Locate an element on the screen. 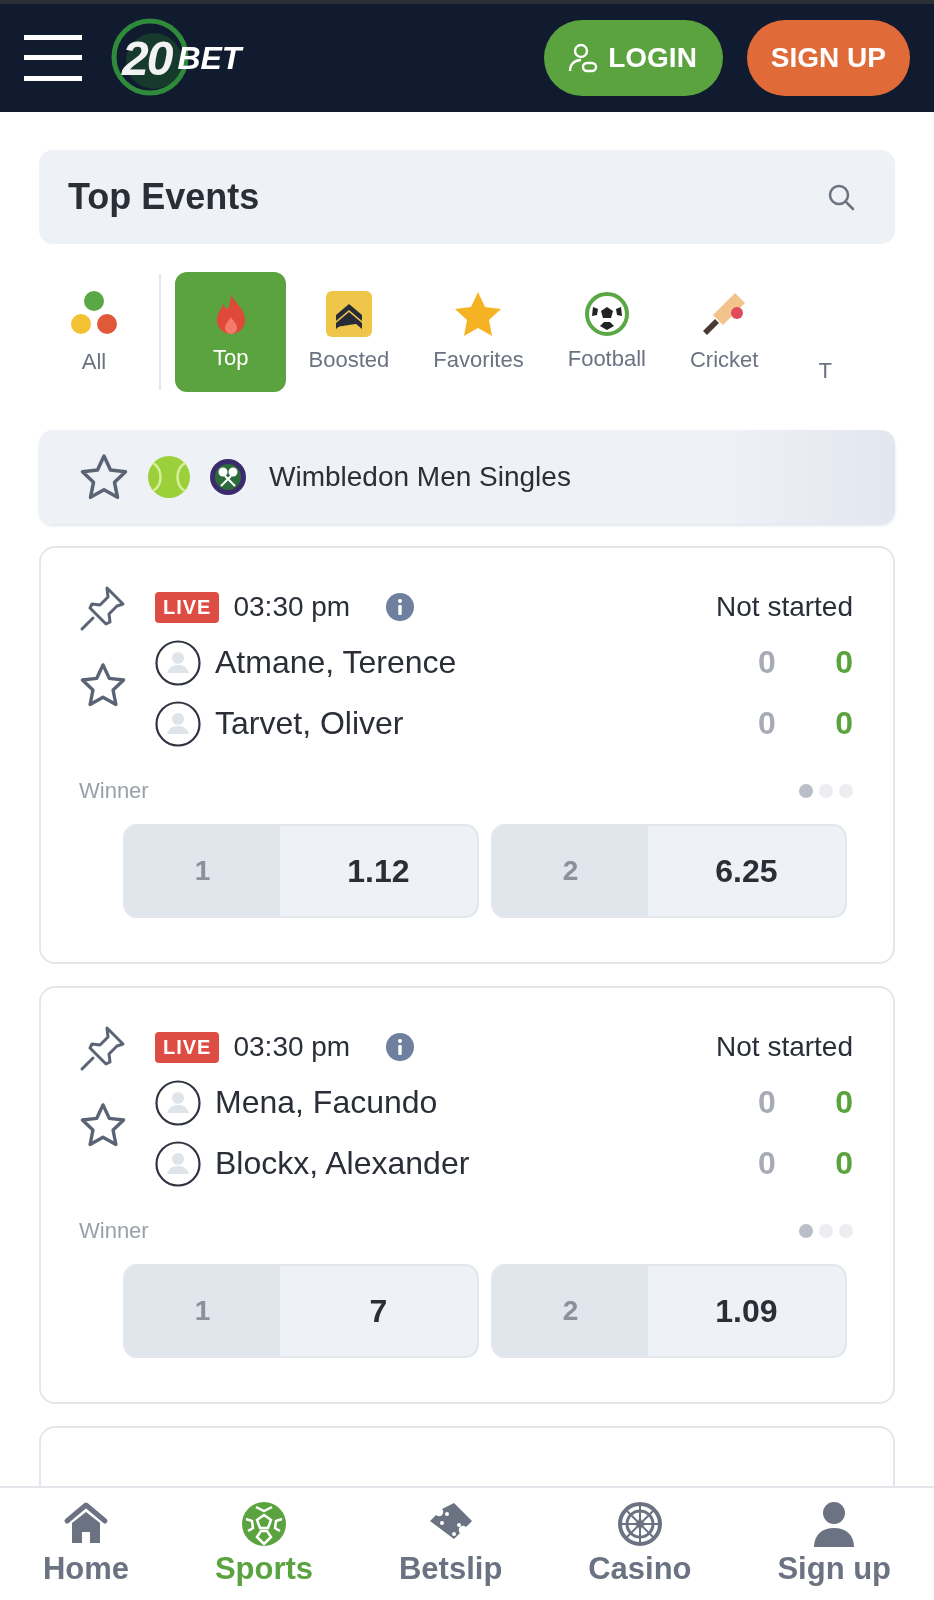 The image size is (934, 1600). category-label: All is located at coordinates (94, 362).